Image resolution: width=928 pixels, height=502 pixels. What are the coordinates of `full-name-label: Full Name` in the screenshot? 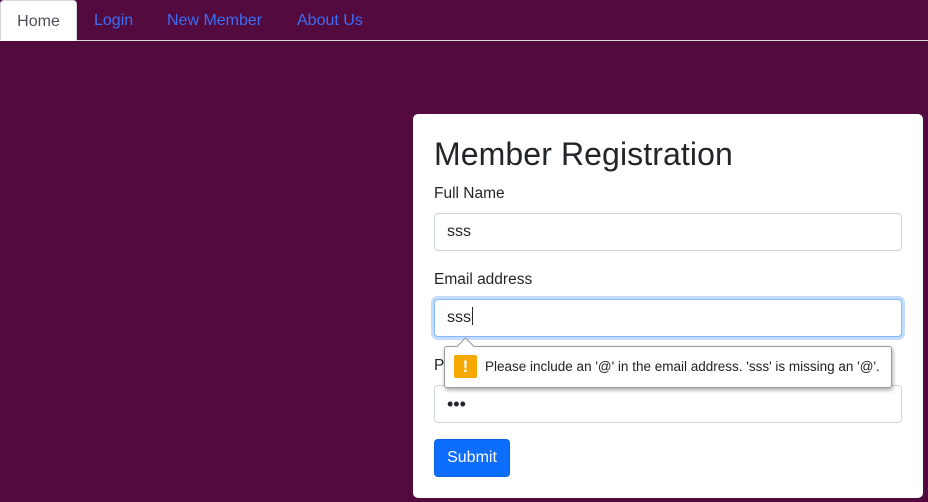 It's located at (469, 193).